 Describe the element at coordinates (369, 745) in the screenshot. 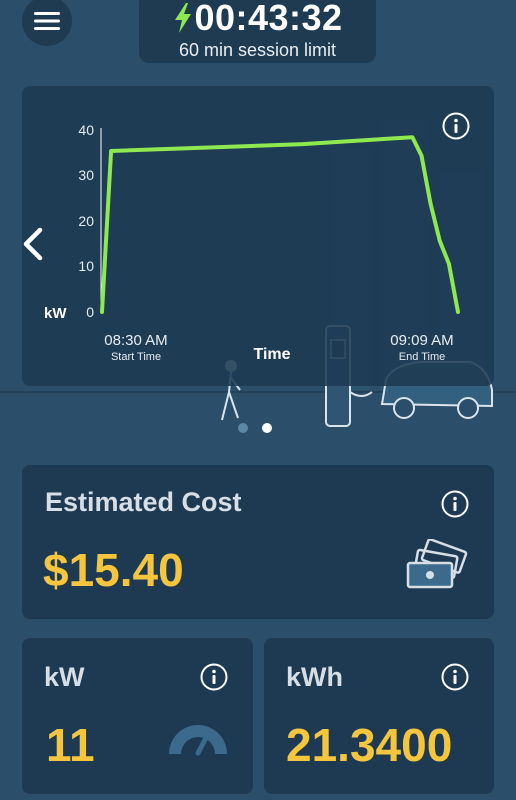

I see `kwh-value: 21.3400` at that location.